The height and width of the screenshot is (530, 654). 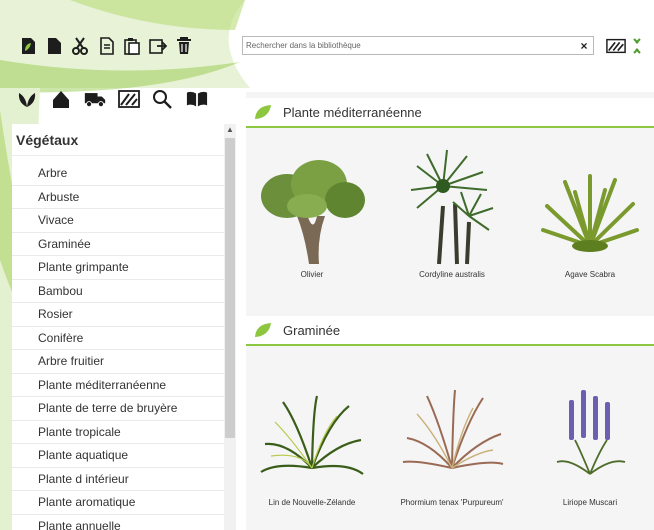 I want to click on copy-icon, so click(x=106, y=46).